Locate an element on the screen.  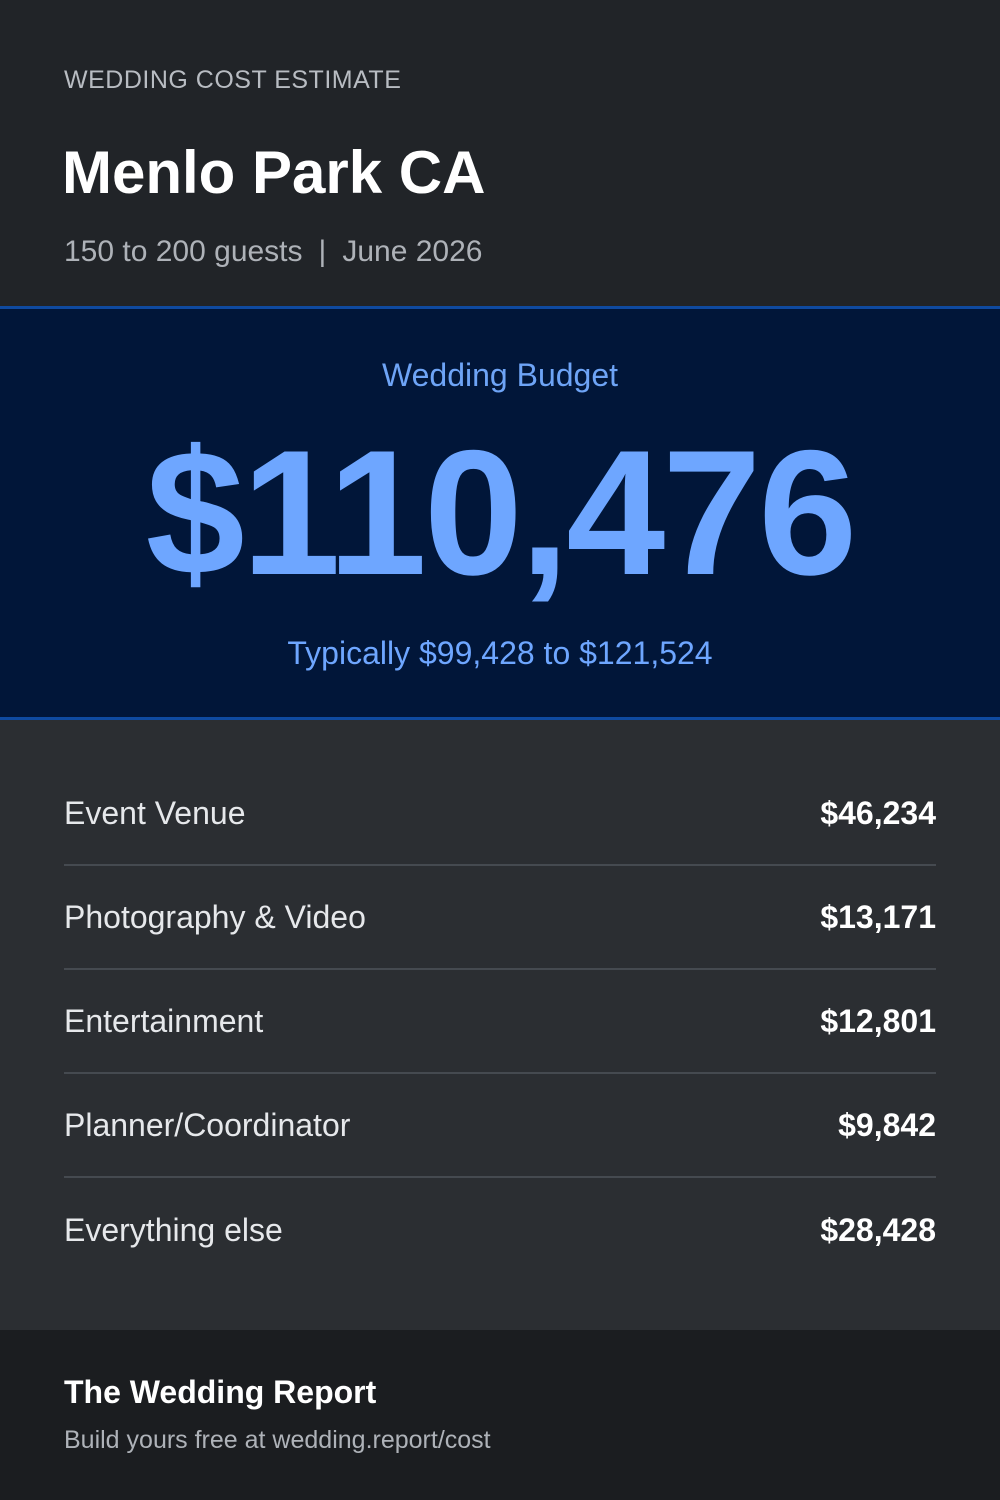
list-item: Entertainment $12,801 is located at coordinates (500, 1022).